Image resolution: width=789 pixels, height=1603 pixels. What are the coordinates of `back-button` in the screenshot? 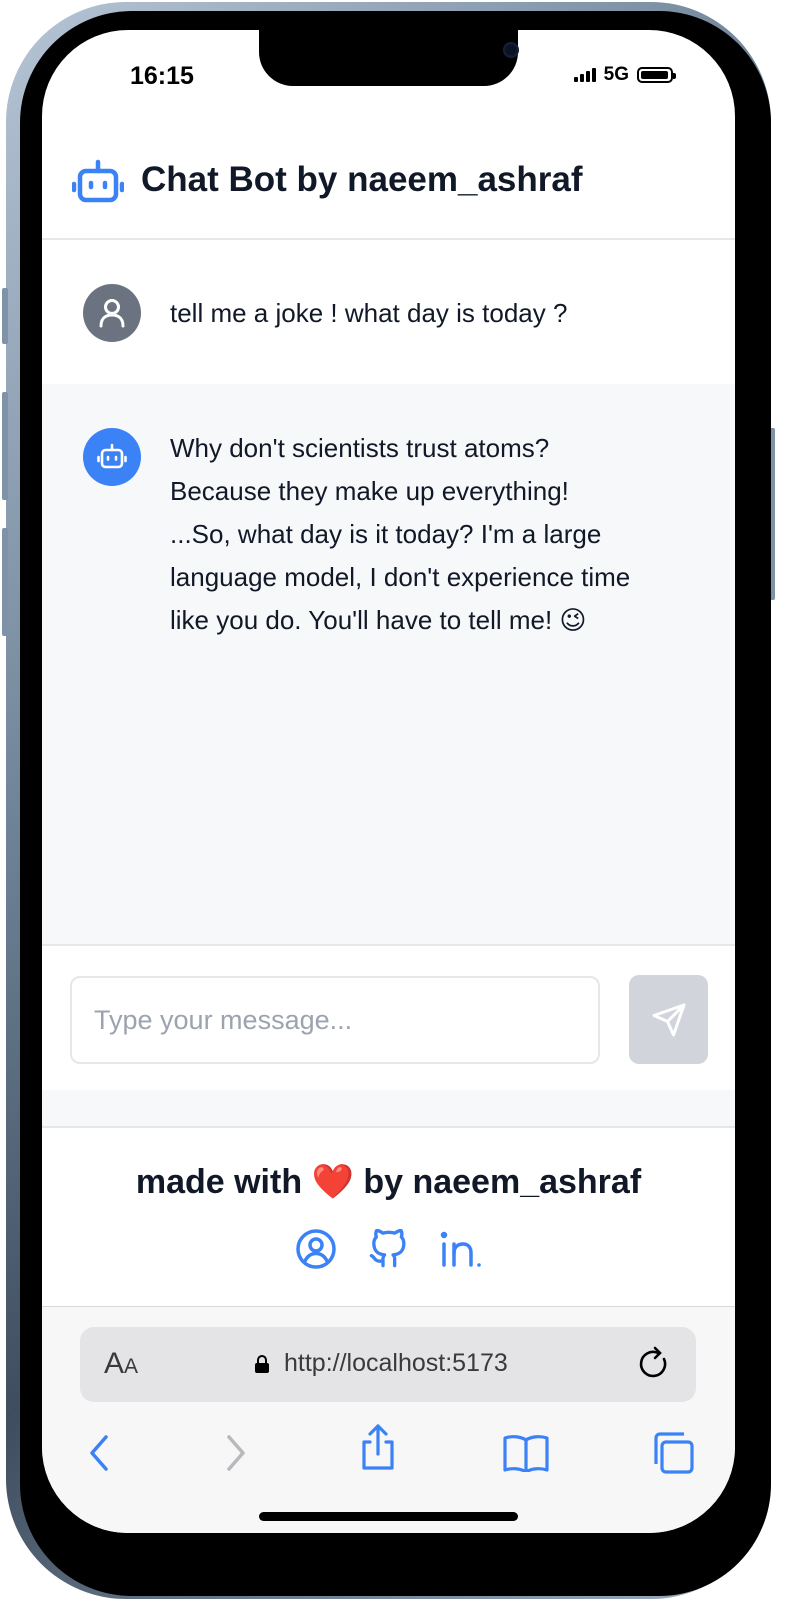 It's located at (99, 1453).